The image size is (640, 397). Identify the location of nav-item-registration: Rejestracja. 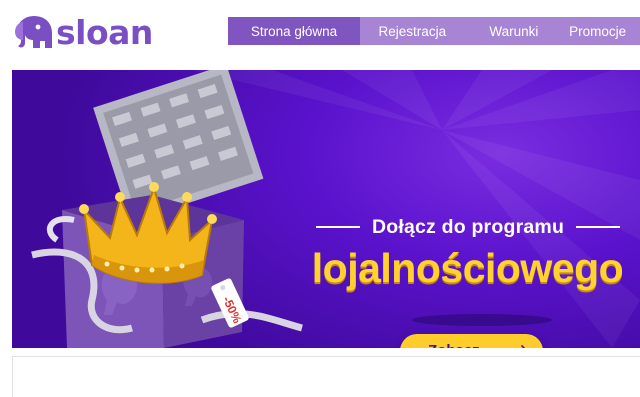
(412, 31).